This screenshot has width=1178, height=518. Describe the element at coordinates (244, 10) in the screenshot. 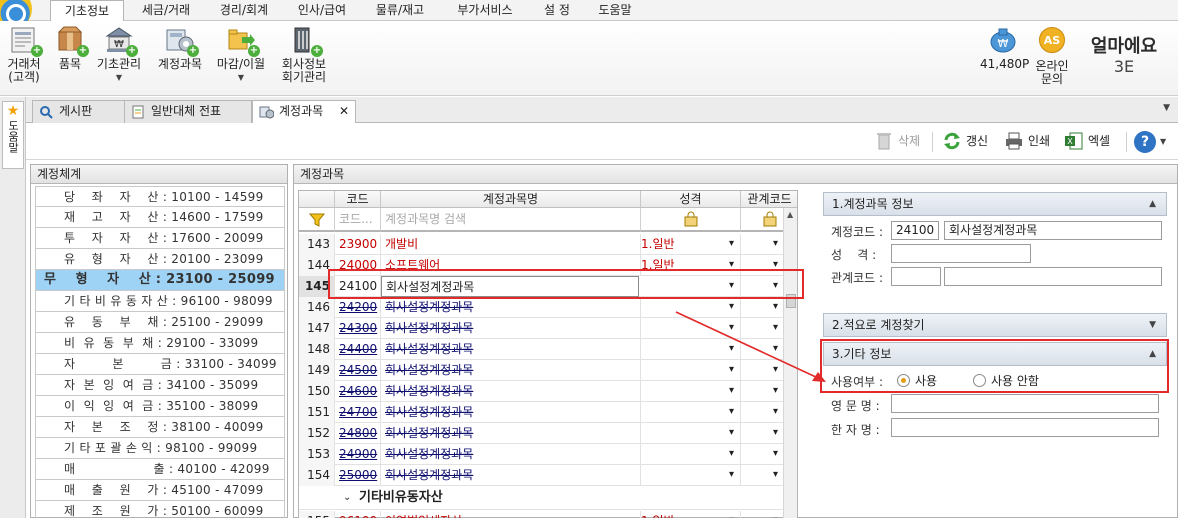

I see `menu-accounting: 경리/회계` at that location.